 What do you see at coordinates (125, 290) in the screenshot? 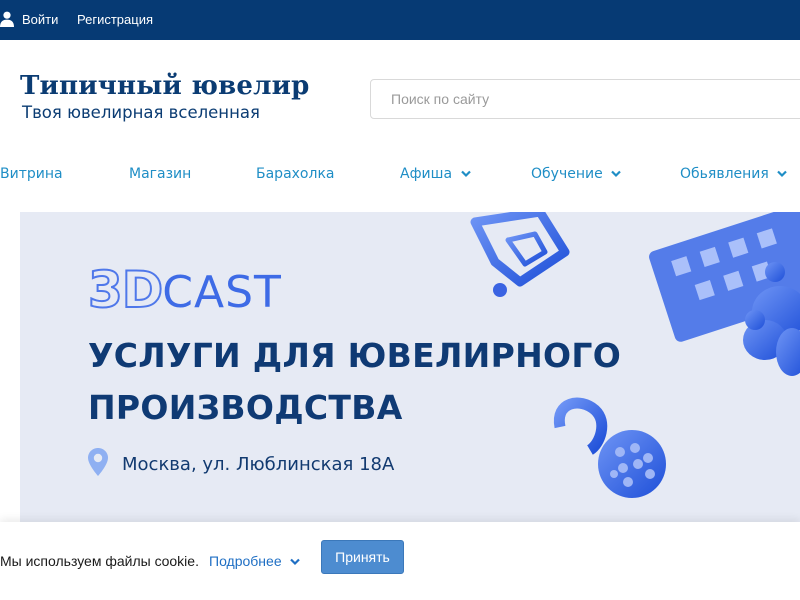
I see `brand-3d-text: 3D` at bounding box center [125, 290].